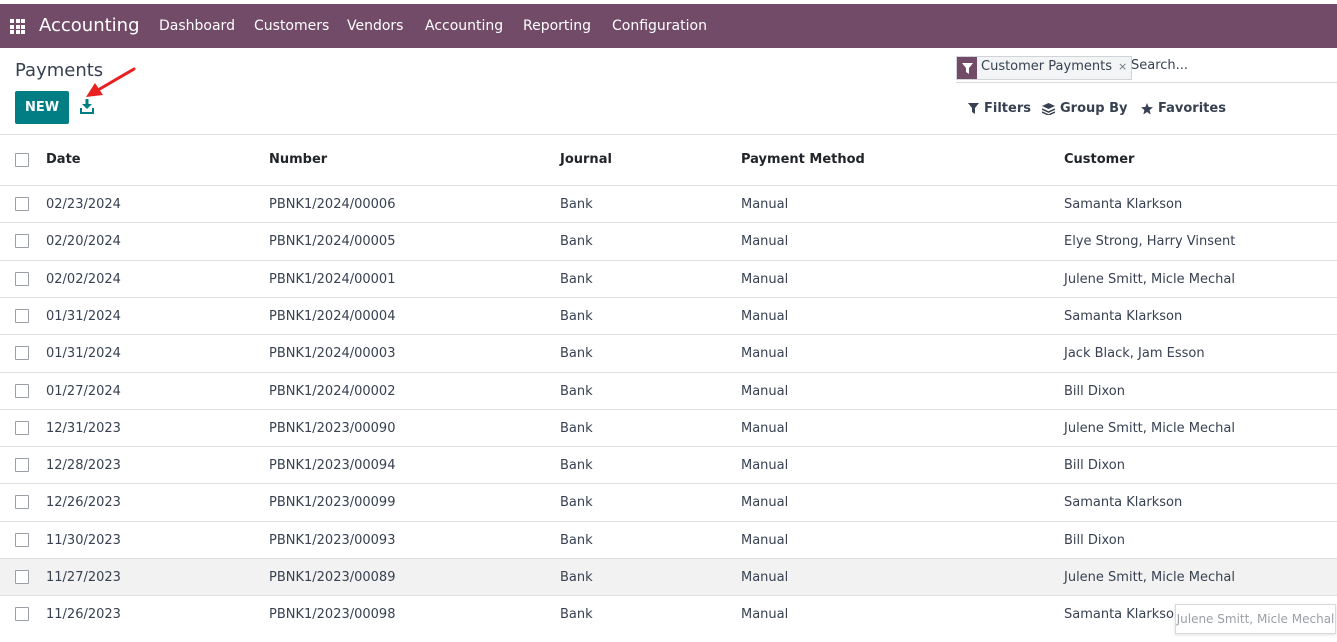 This screenshot has height=642, width=1337. I want to click on cell-customer: Elye Strong, Harry Vinsent, so click(1150, 242).